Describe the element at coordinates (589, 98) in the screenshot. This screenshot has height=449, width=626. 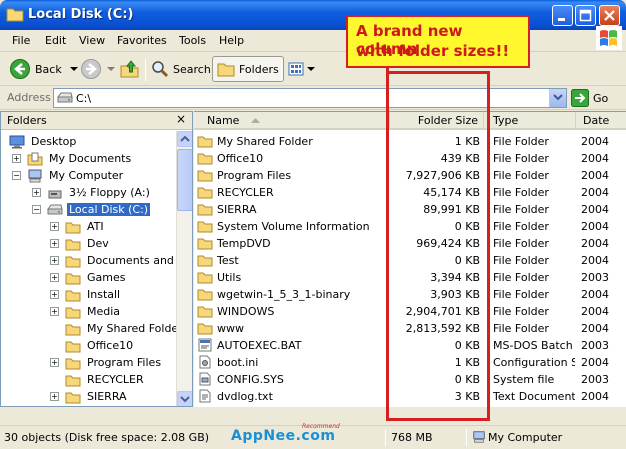
I see `go-button: Go` at that location.